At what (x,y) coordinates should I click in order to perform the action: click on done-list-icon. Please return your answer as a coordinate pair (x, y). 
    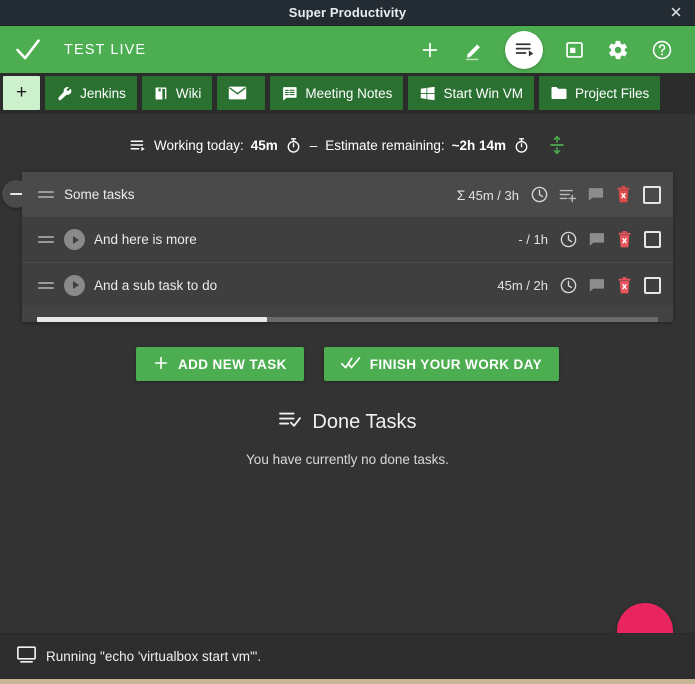
    Looking at the image, I should click on (290, 422).